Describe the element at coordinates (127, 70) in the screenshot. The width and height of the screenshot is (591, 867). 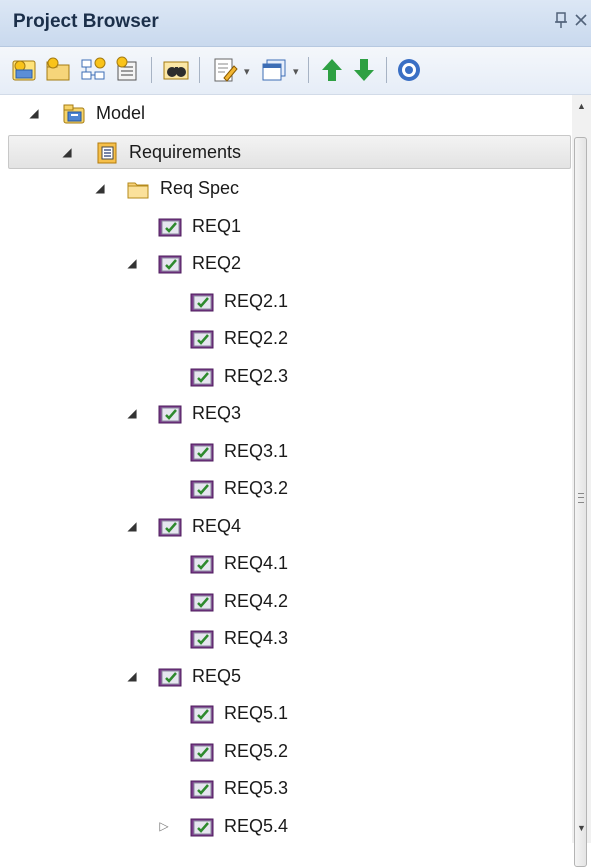
I see `new-element-icon` at that location.